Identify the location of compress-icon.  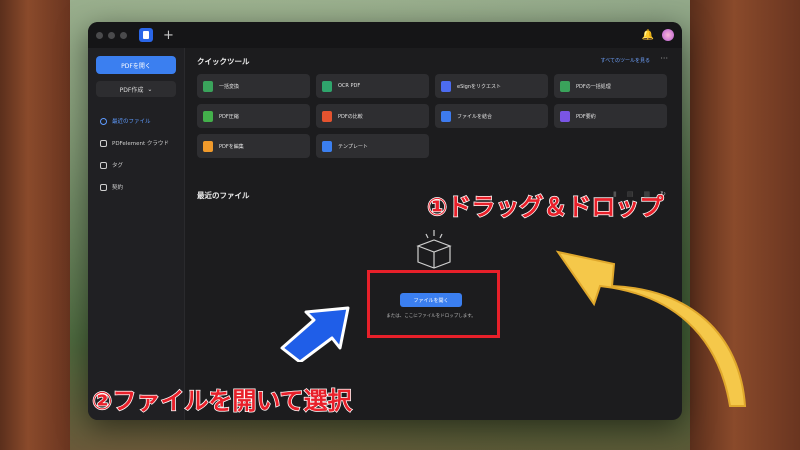
(208, 116).